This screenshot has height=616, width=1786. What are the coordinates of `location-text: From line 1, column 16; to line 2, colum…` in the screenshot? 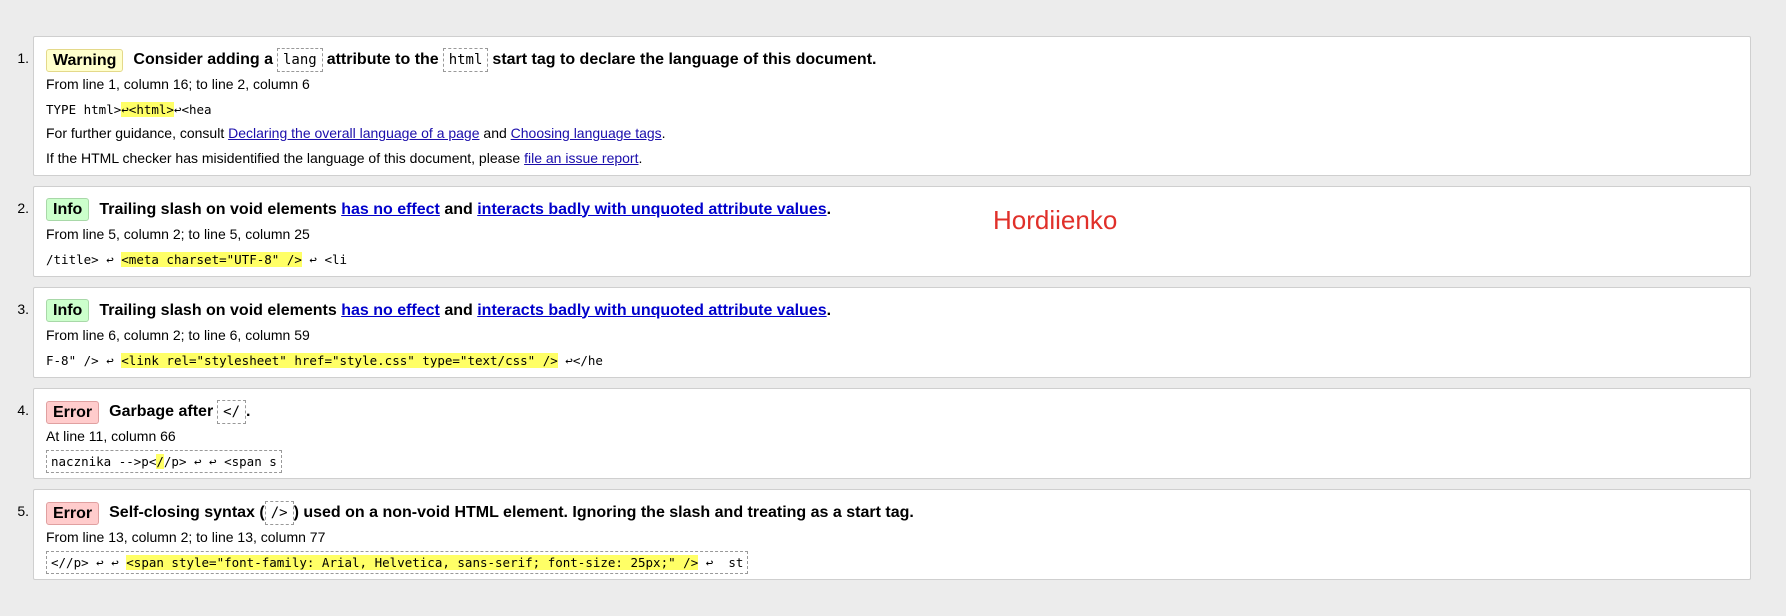 It's located at (178, 84).